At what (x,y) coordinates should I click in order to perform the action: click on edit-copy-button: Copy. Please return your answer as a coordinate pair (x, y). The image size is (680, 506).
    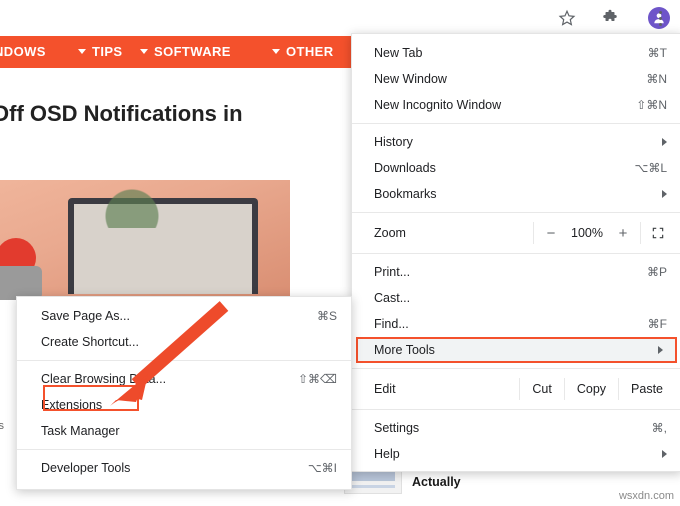
    Looking at the image, I should click on (591, 389).